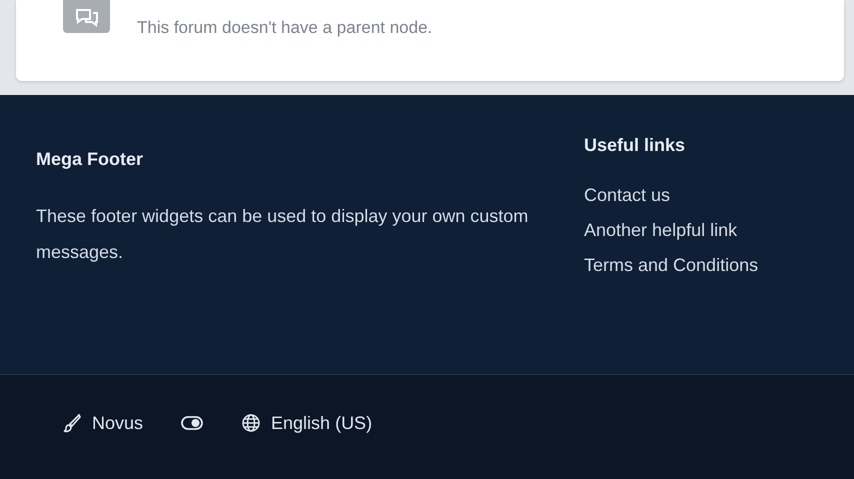 This screenshot has width=854, height=479. What do you see at coordinates (72, 423) in the screenshot?
I see `brush-icon` at bounding box center [72, 423].